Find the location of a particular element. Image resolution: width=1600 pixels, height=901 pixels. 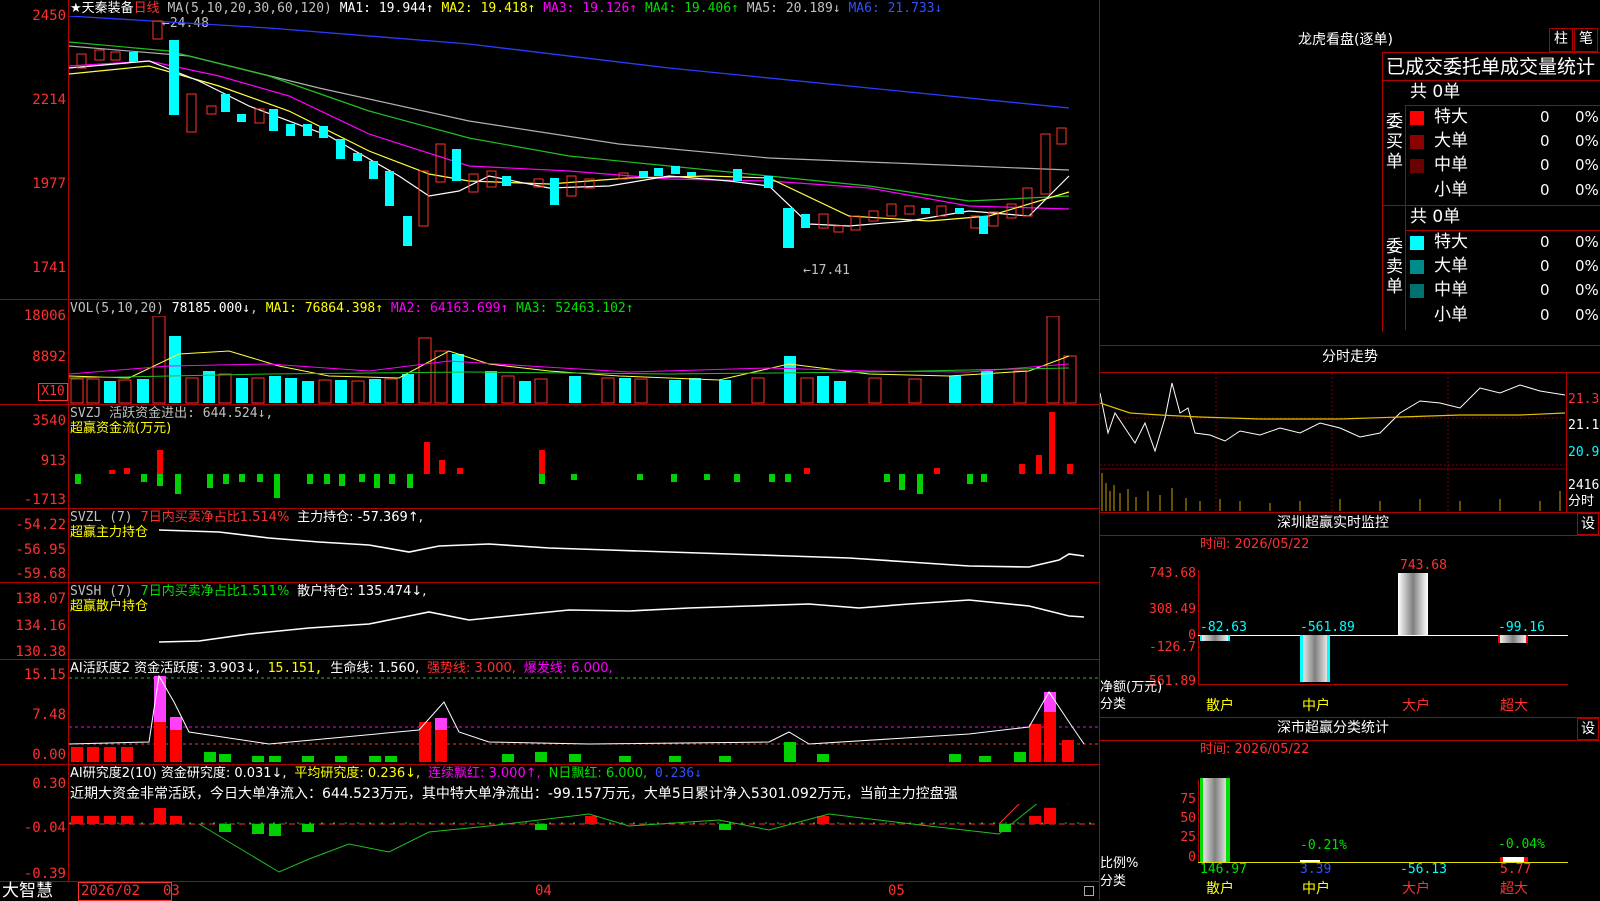

svsh-tick: 134.16 is located at coordinates (40, 626).